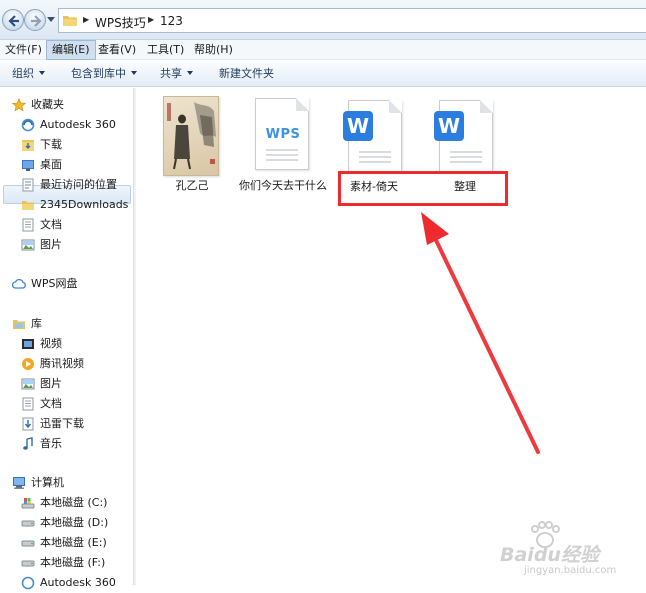 The image size is (646, 593). I want to click on watermark-url: jingyan.baidu.com, so click(570, 570).